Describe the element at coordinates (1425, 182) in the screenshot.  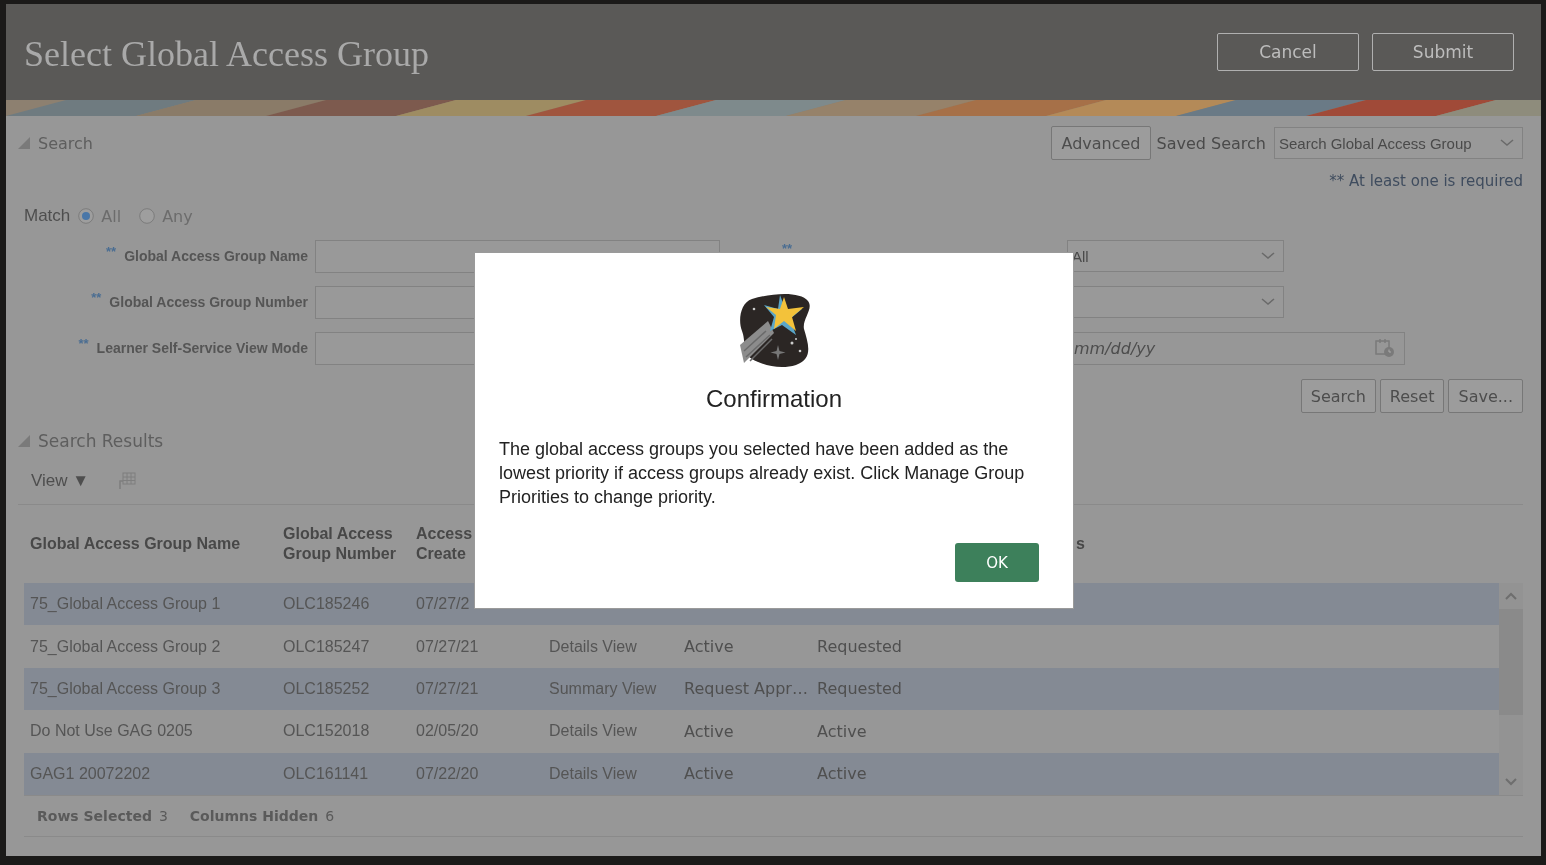
I see `required-note: ** At least one is required` at that location.